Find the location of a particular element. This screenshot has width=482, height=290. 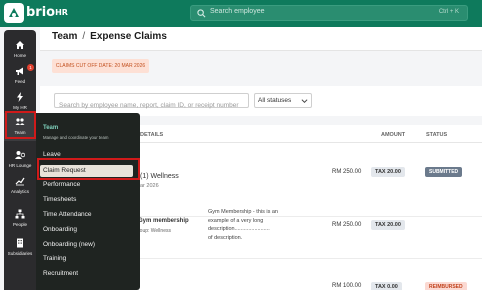

menu-subtitle: Manage and coordinate your team is located at coordinates (76, 137).